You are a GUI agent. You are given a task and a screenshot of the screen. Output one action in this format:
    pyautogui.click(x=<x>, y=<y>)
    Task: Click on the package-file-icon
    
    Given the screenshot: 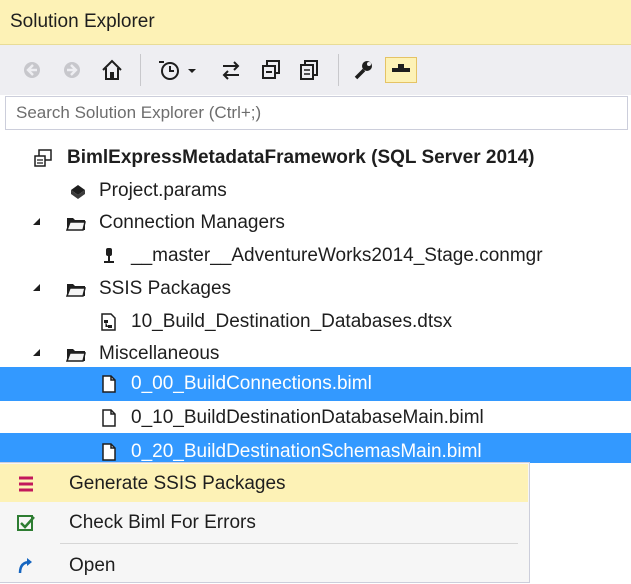 What is the action you would take?
    pyautogui.click(x=108, y=322)
    